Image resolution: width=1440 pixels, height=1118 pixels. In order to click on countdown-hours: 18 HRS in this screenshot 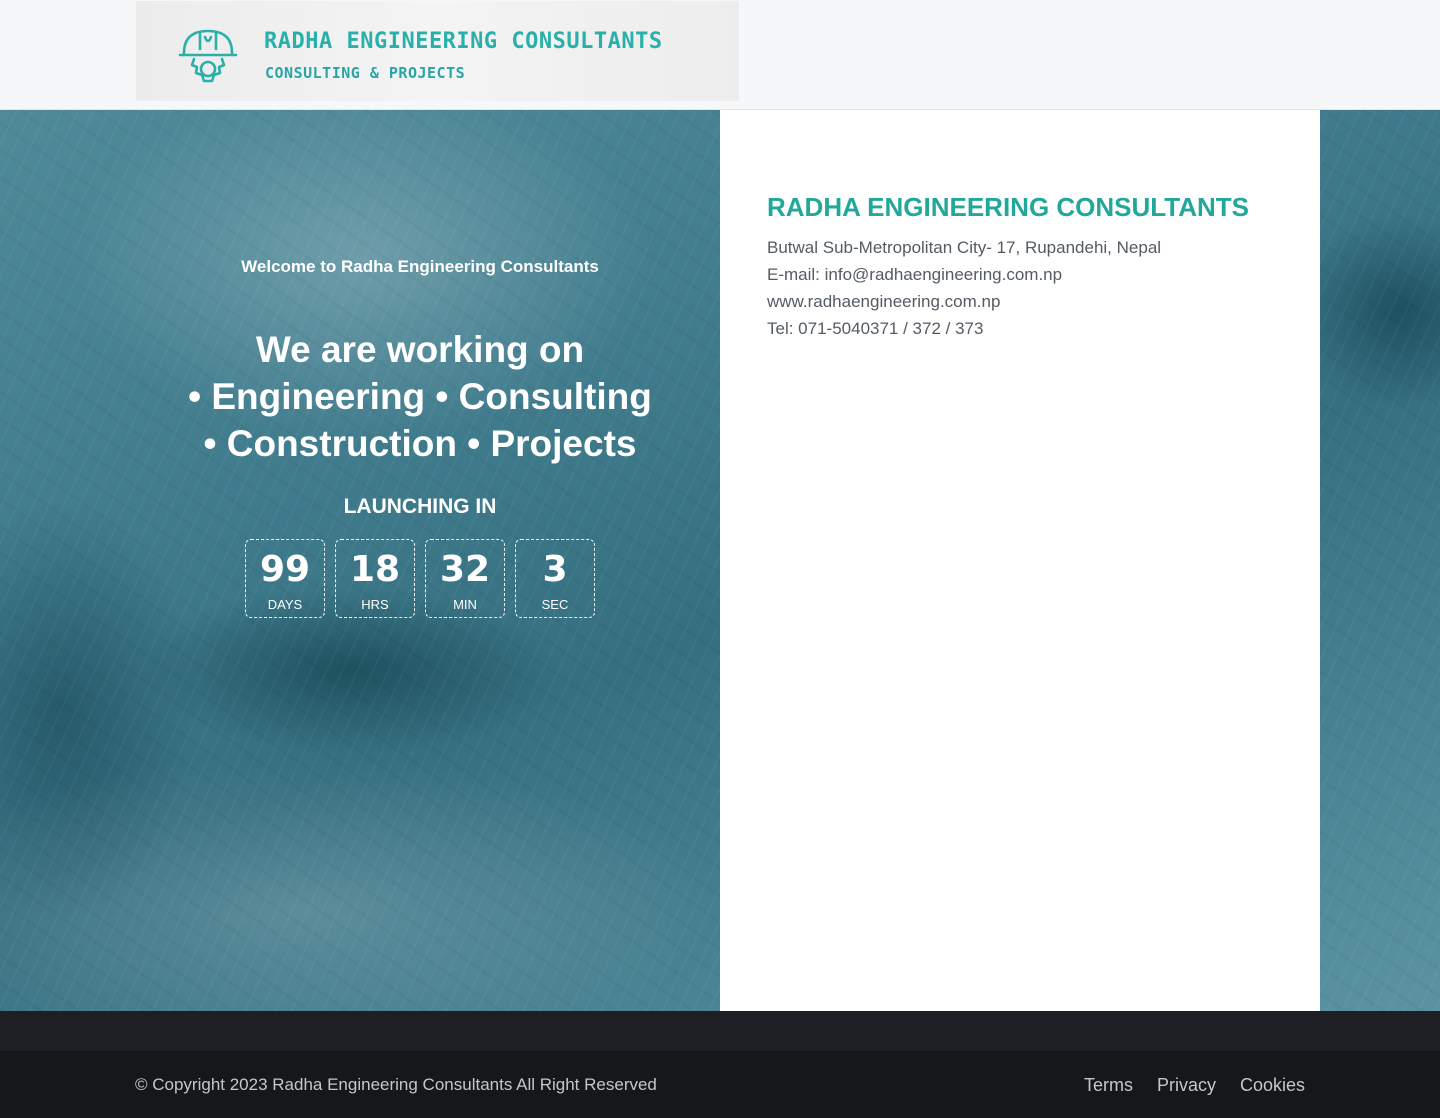, I will do `click(375, 578)`.